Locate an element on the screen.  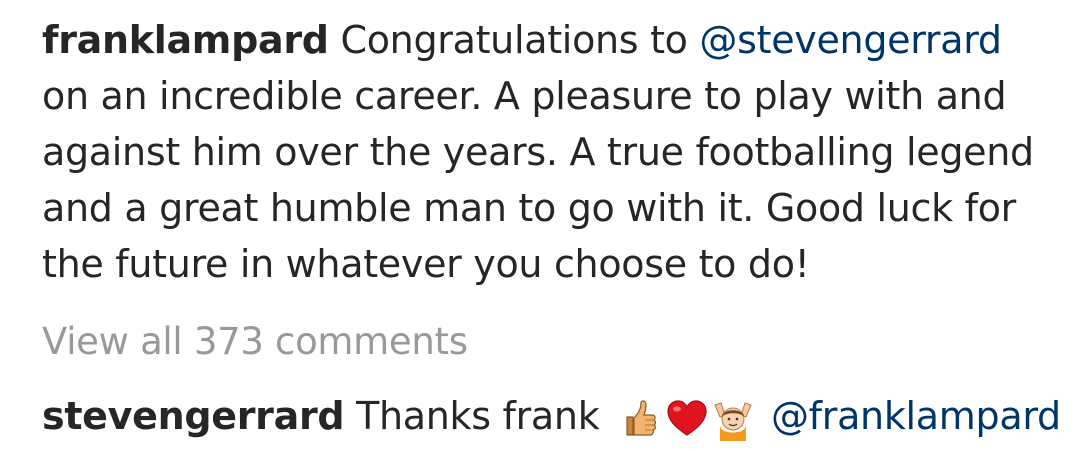
person-raising-hands-icon is located at coordinates (733, 421).